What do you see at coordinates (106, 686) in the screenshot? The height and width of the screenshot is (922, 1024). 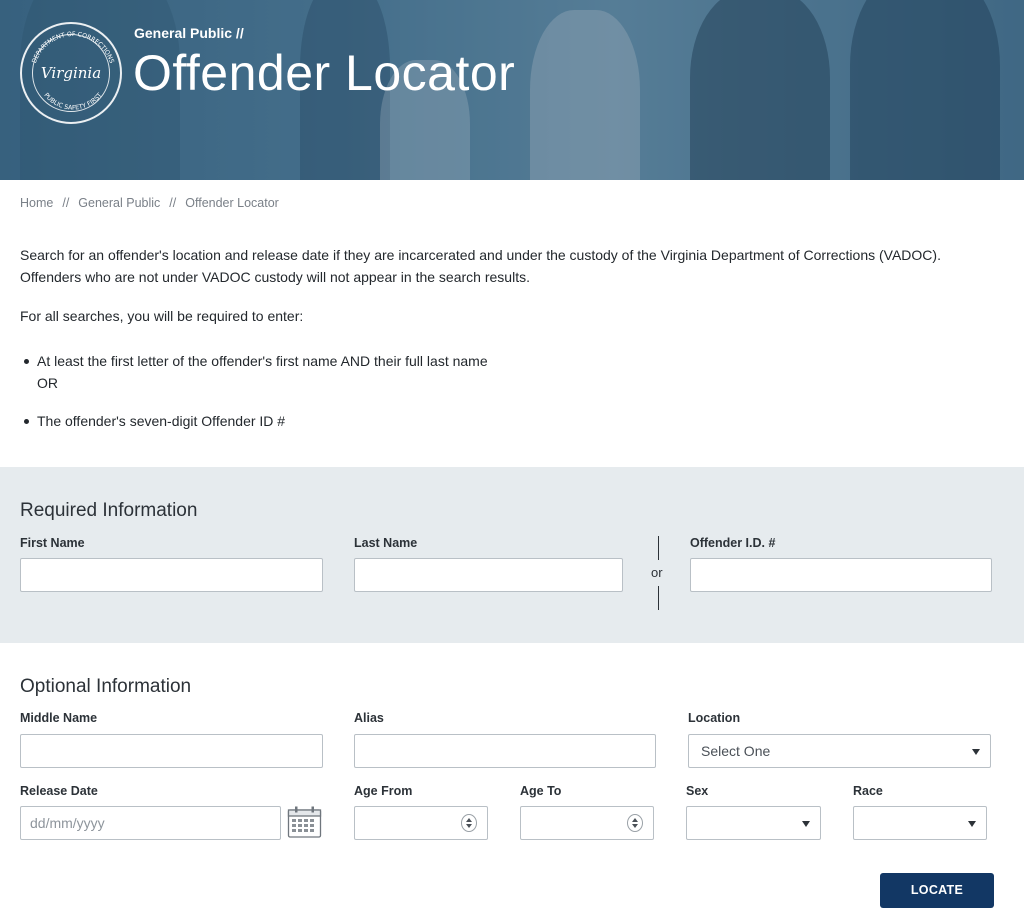 I see `optional-section-title: Optional Information` at bounding box center [106, 686].